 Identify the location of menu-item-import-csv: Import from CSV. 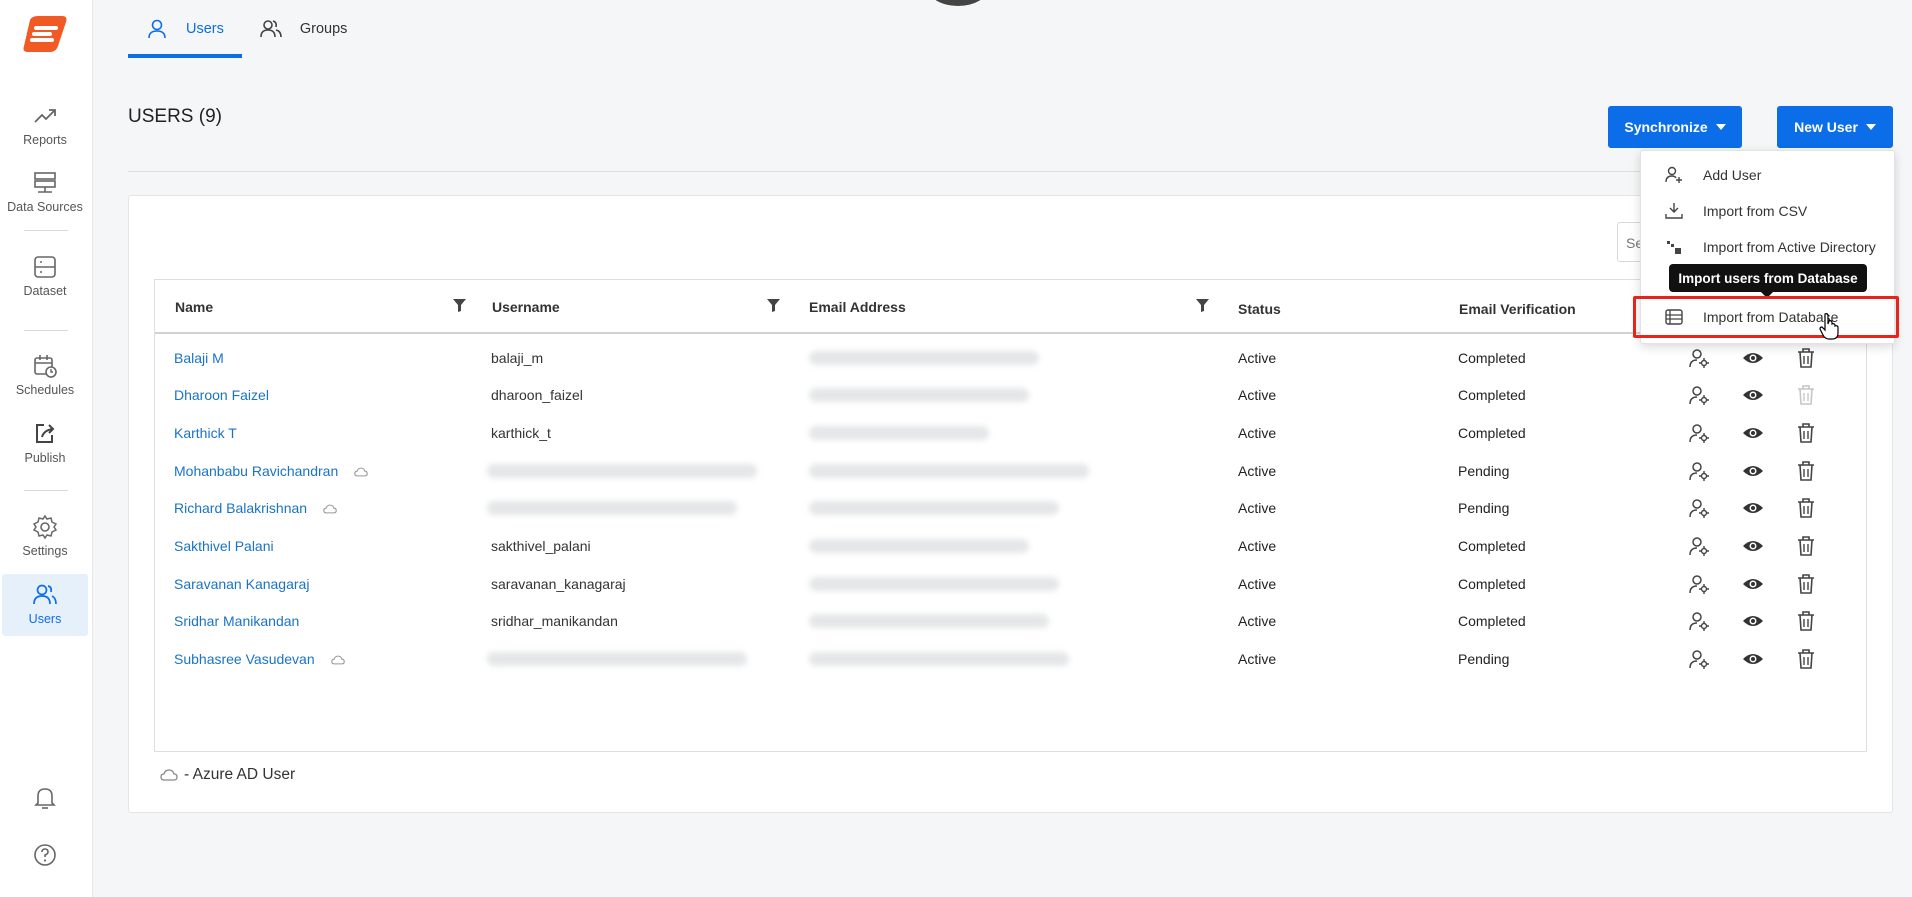
(1767, 211).